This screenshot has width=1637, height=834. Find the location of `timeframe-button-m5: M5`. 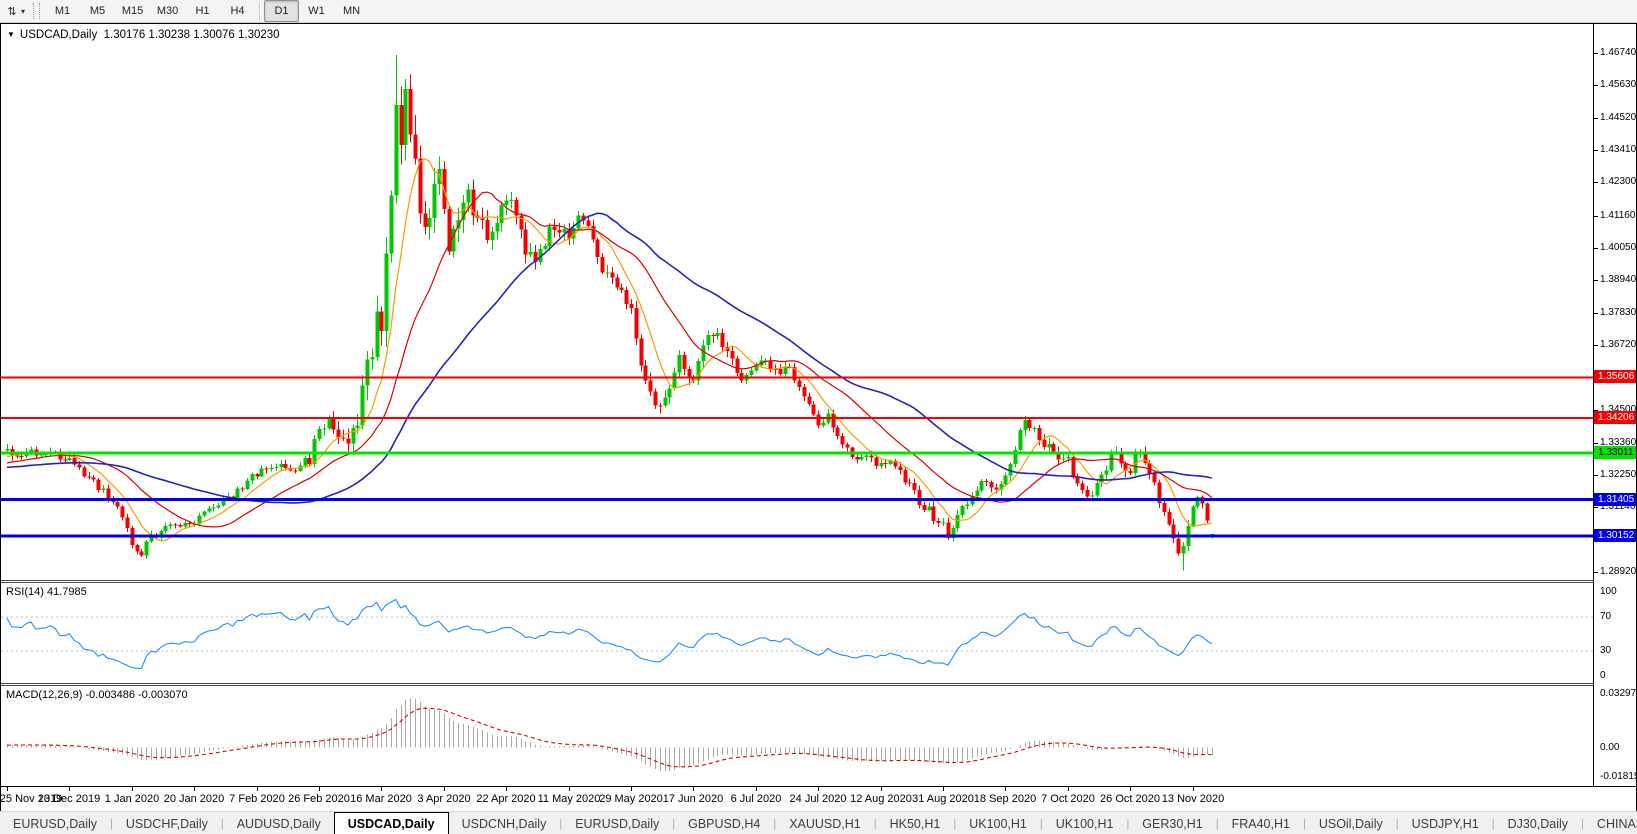

timeframe-button-m5: M5 is located at coordinates (97, 11).